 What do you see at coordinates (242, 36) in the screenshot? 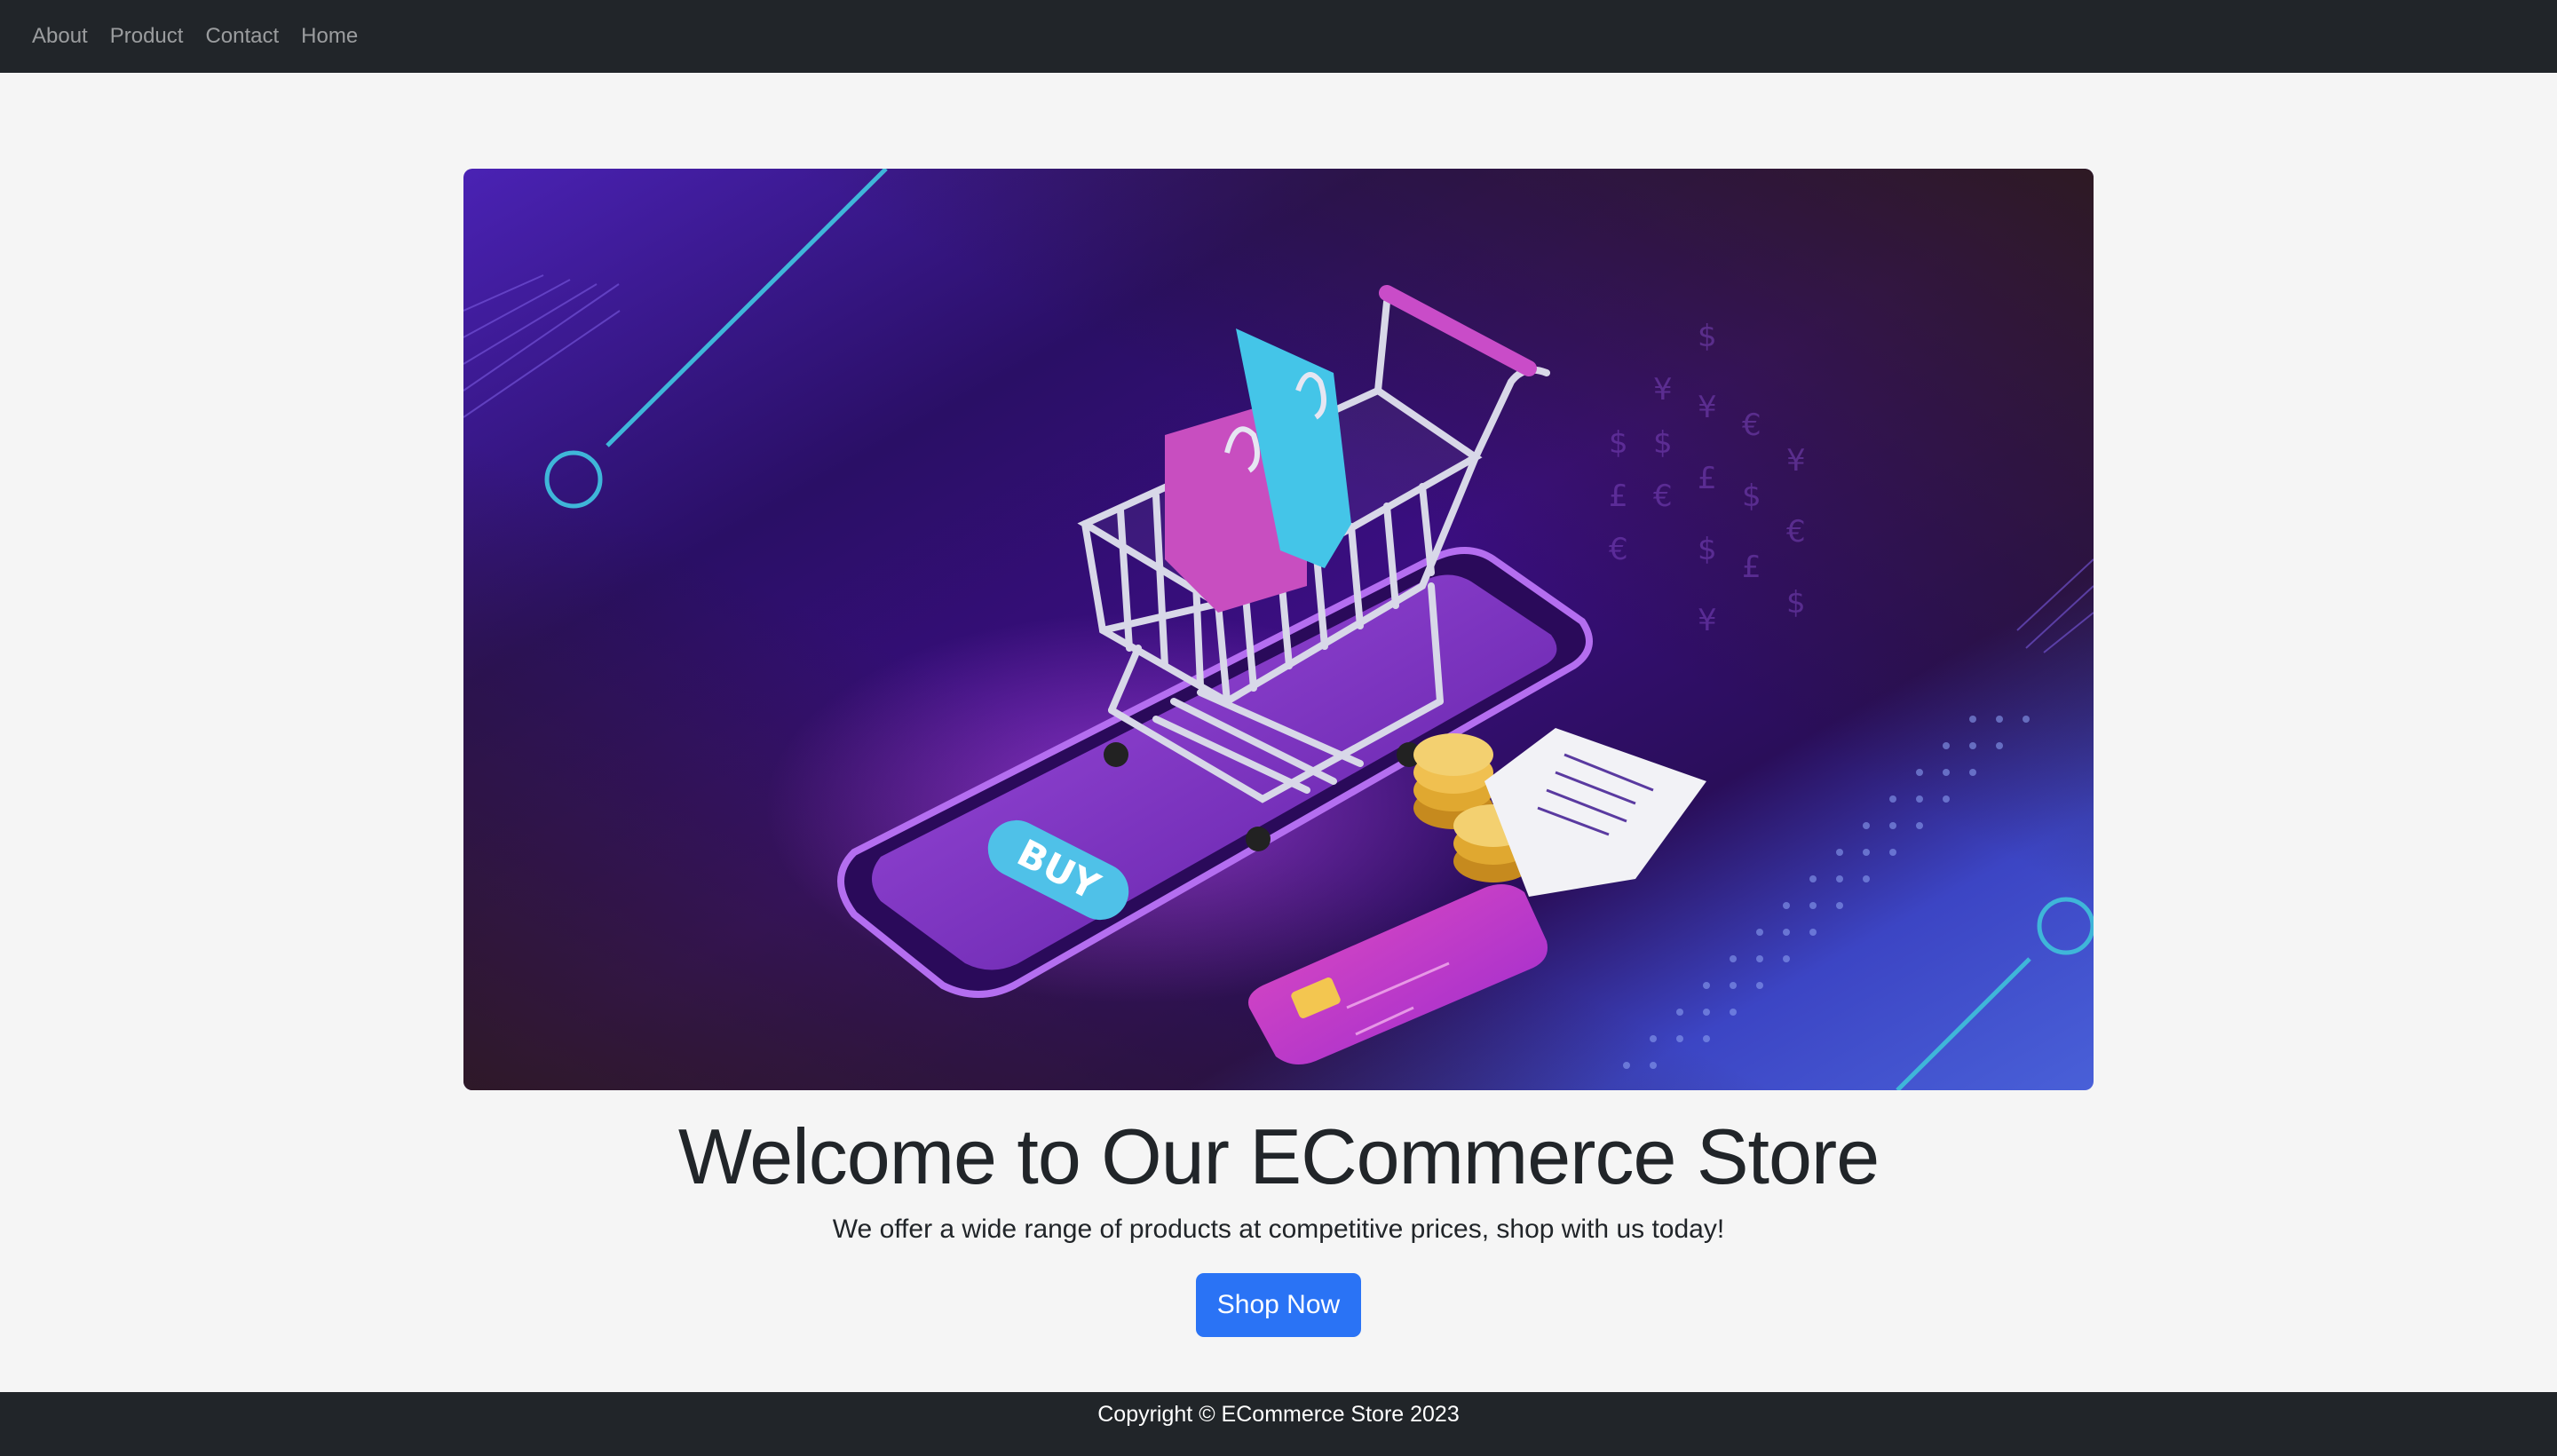
I see `nav-link-contact: Contact` at bounding box center [242, 36].